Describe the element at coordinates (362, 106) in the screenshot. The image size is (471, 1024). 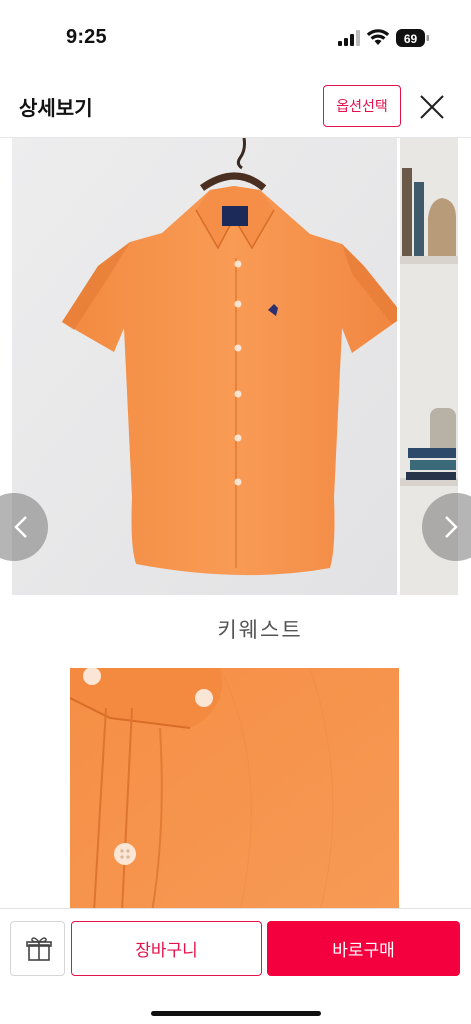
I see `option-select-button: 옵션선택` at that location.